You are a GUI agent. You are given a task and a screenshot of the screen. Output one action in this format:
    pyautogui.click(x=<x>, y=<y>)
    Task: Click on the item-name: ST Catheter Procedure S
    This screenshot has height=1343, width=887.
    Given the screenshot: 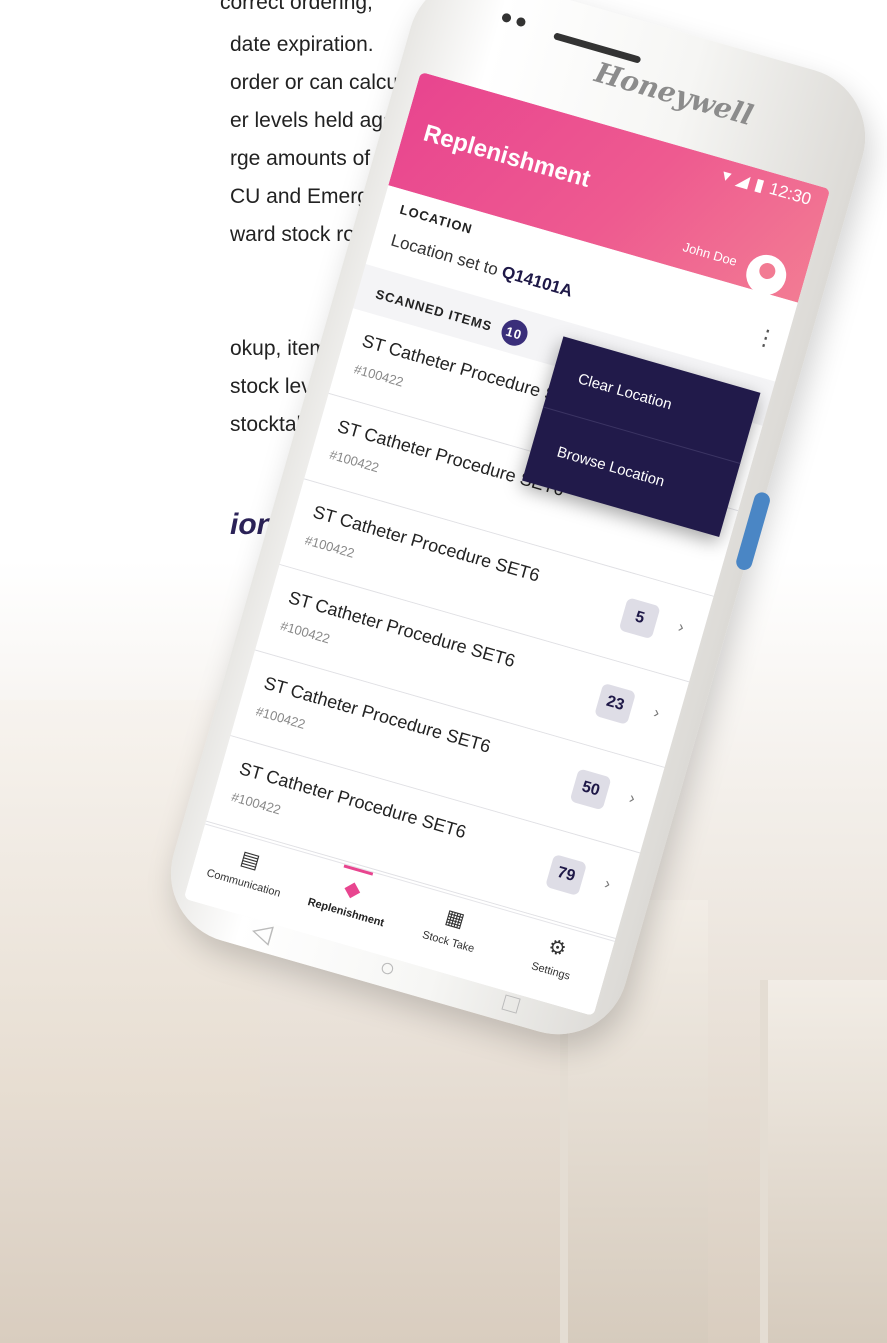 What is the action you would take?
    pyautogui.click(x=459, y=368)
    